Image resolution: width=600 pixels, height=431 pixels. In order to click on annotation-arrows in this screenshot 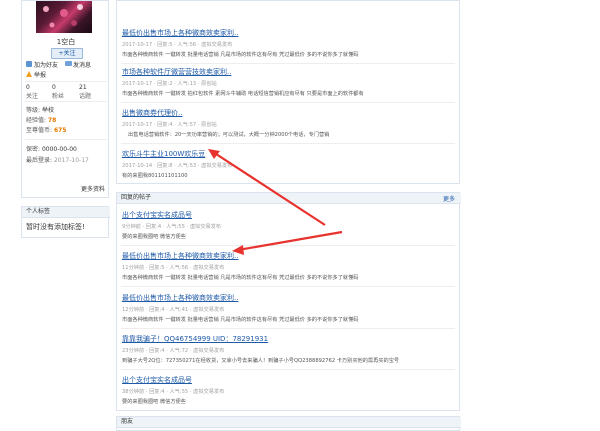, I will do `click(275, 202)`.